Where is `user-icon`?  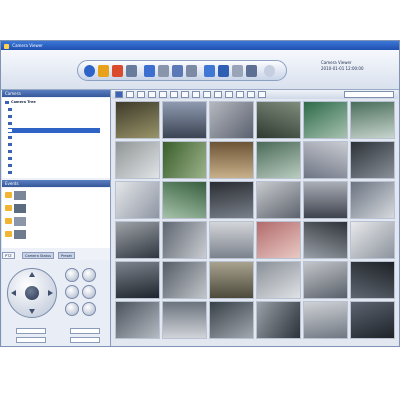 user-icon is located at coordinates (223, 71).